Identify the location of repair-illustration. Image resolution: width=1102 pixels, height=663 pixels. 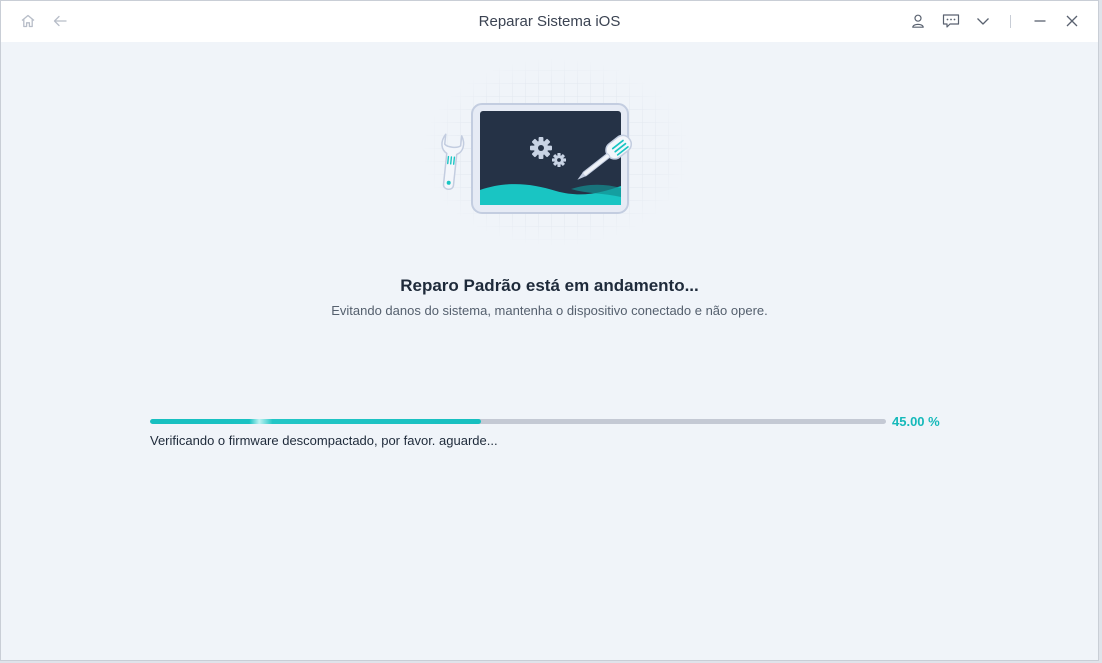
(556, 152).